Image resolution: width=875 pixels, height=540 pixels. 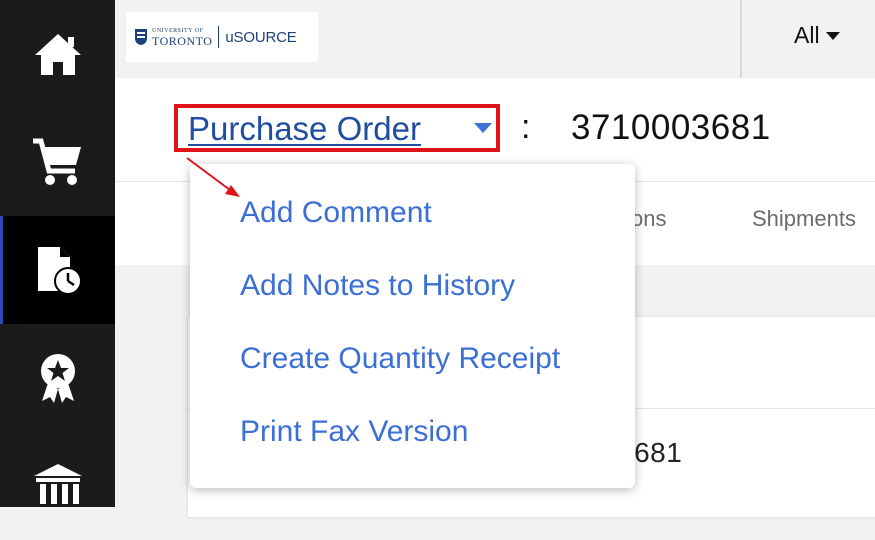 I want to click on sidebar-item-shop, so click(x=57, y=162).